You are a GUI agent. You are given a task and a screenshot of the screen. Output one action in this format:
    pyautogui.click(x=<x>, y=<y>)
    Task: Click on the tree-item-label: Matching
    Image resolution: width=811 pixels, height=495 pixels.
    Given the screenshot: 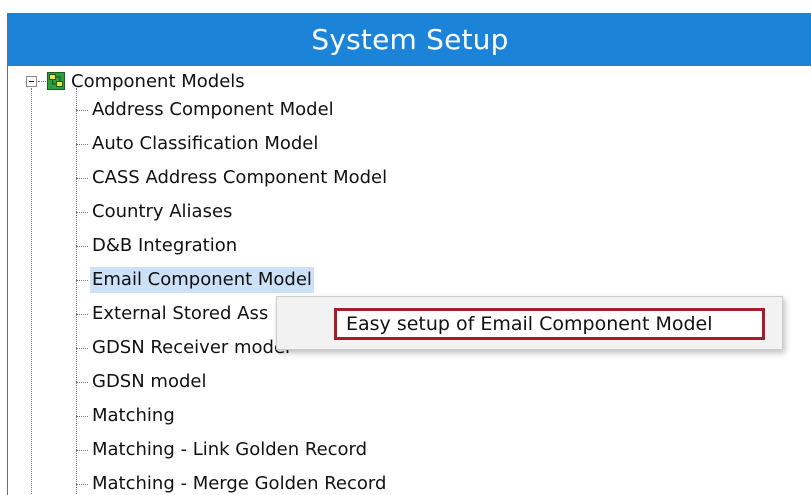 What is the action you would take?
    pyautogui.click(x=133, y=415)
    